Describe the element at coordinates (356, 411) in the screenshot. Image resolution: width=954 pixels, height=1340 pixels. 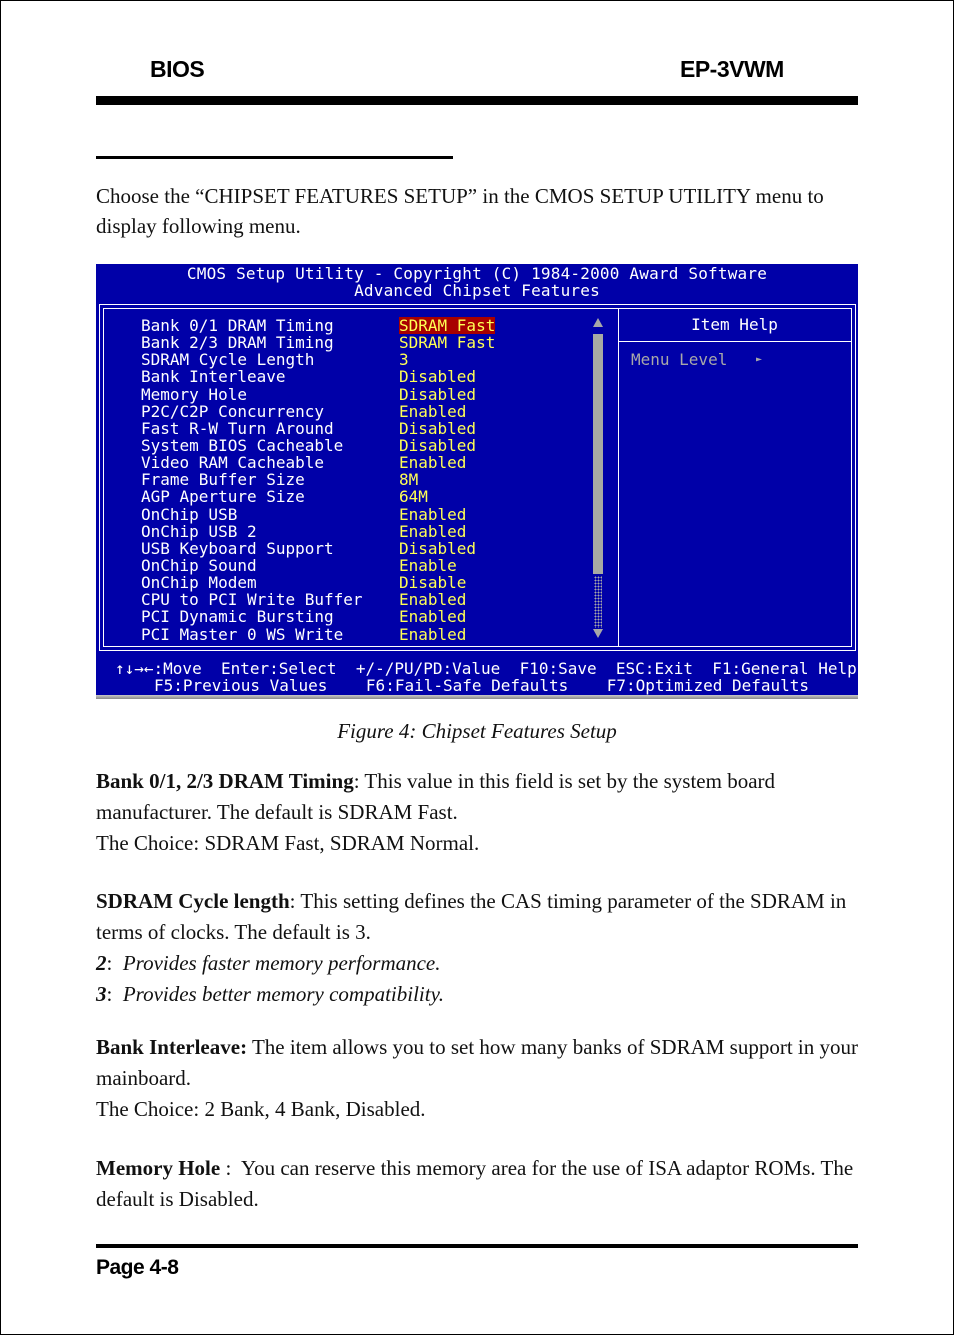
I see `bios-setting-row: P2C/C2P Concurrency Enabled` at that location.